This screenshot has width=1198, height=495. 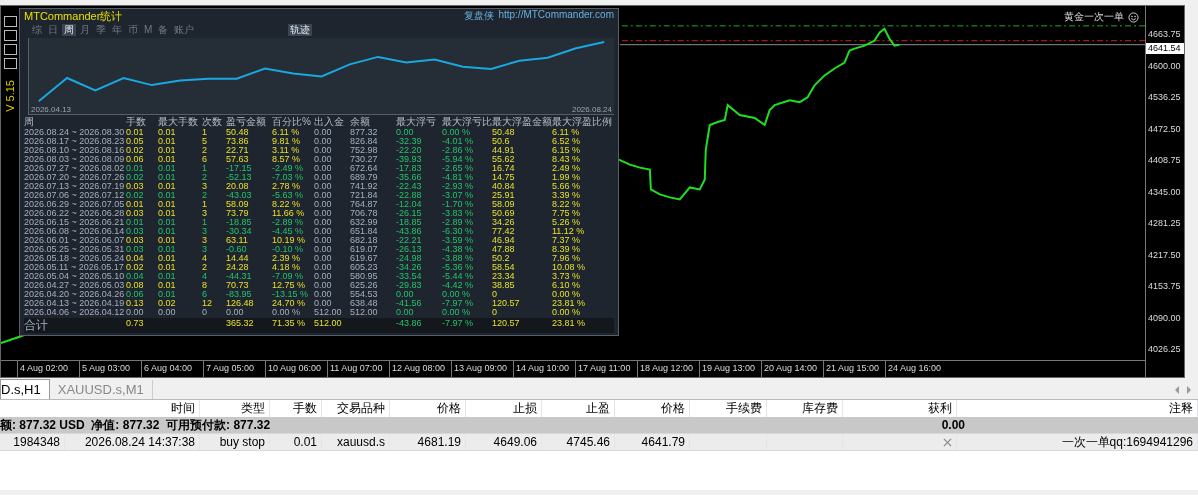 I want to click on period-tab: 币, so click(x=133, y=29).